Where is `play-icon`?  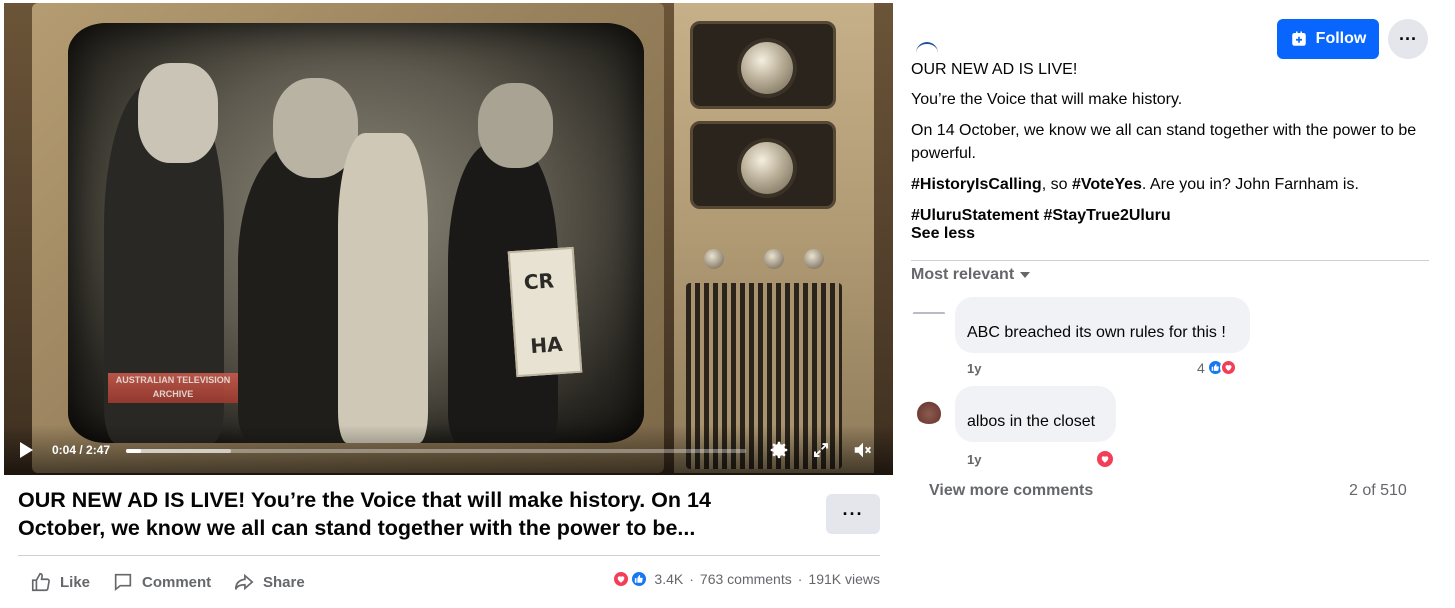 play-icon is located at coordinates (26, 450).